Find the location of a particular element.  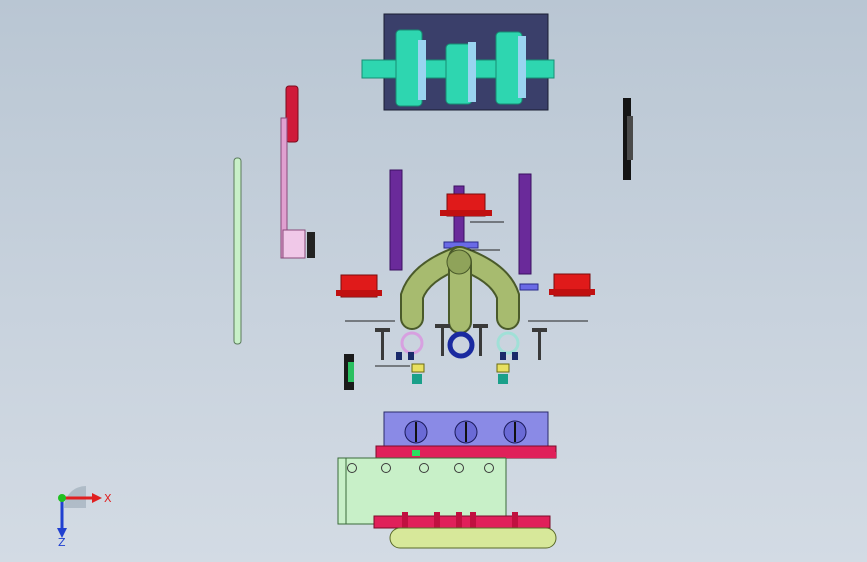

gasket-marker is located at coordinates (416, 453).